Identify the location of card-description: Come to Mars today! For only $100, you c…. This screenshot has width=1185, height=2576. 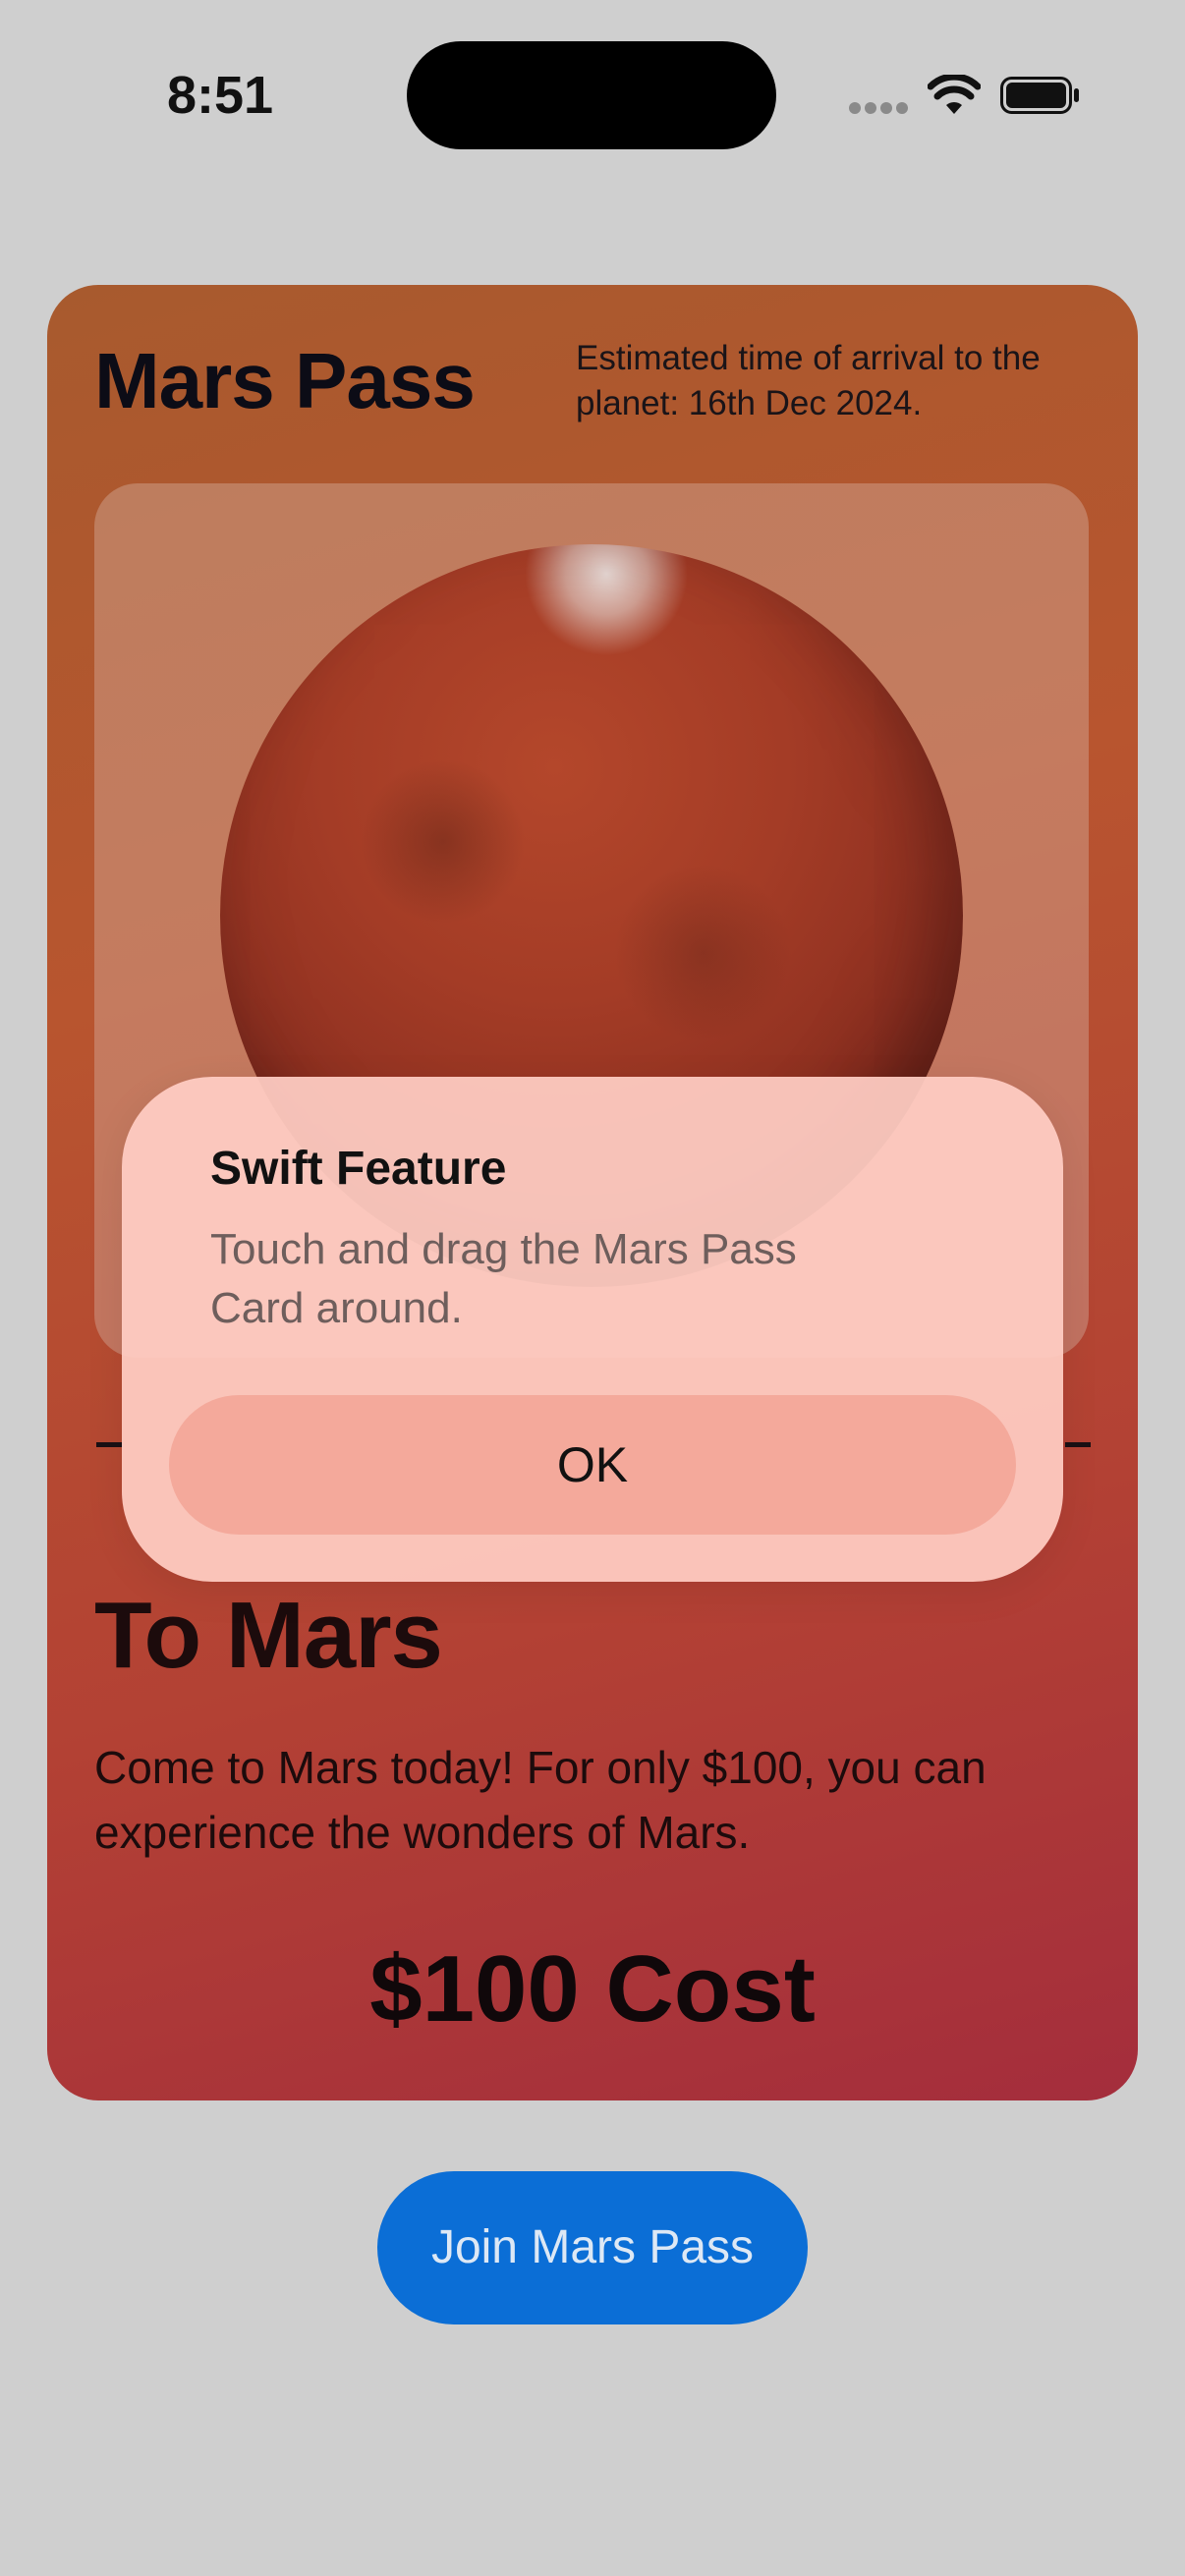
(540, 1800).